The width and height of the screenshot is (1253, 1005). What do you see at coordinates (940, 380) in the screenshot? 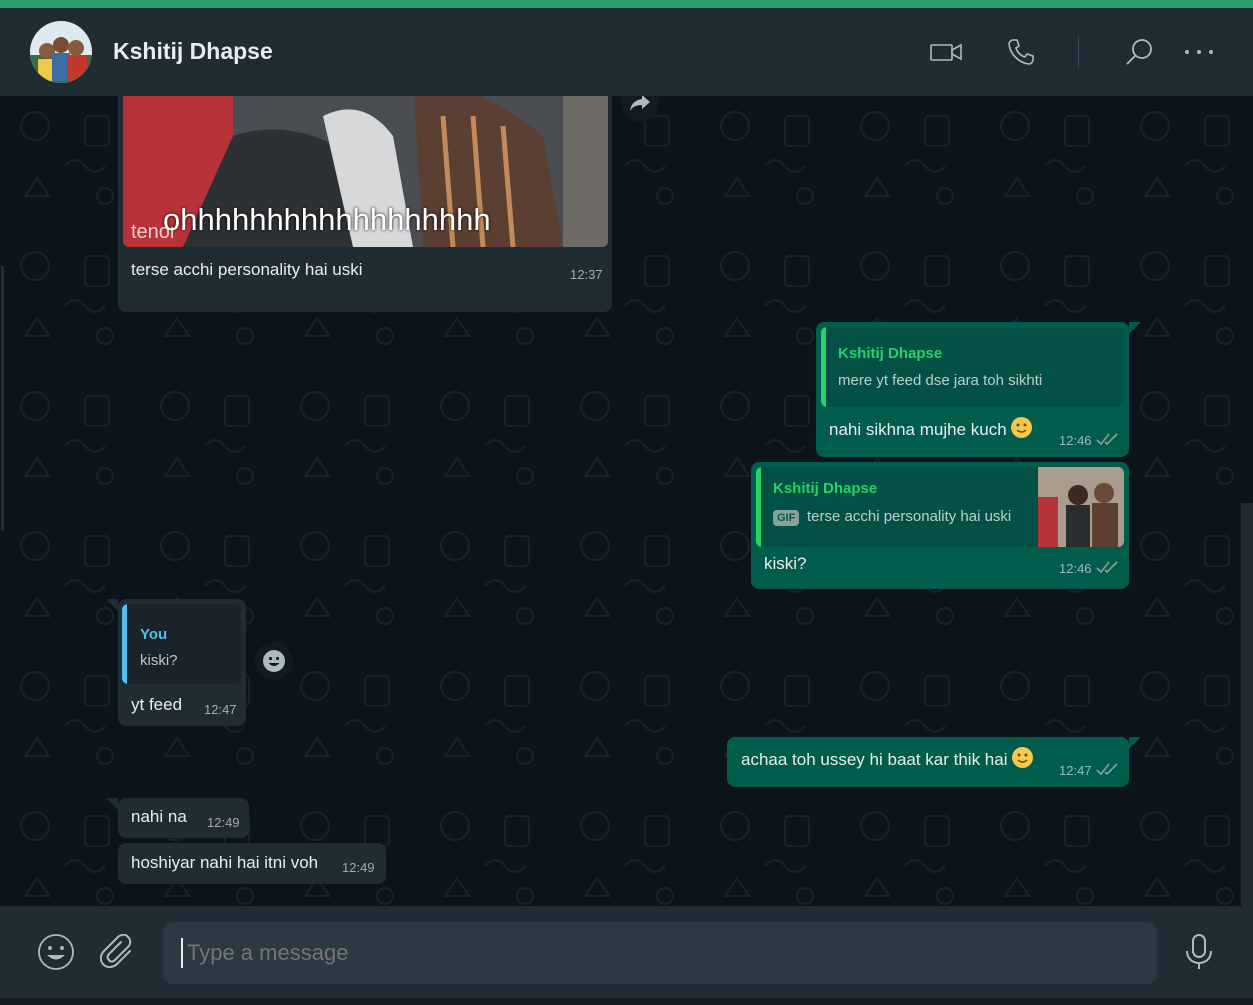
I see `quoted-text: mere yt feed dse jara toh sikhti` at bounding box center [940, 380].